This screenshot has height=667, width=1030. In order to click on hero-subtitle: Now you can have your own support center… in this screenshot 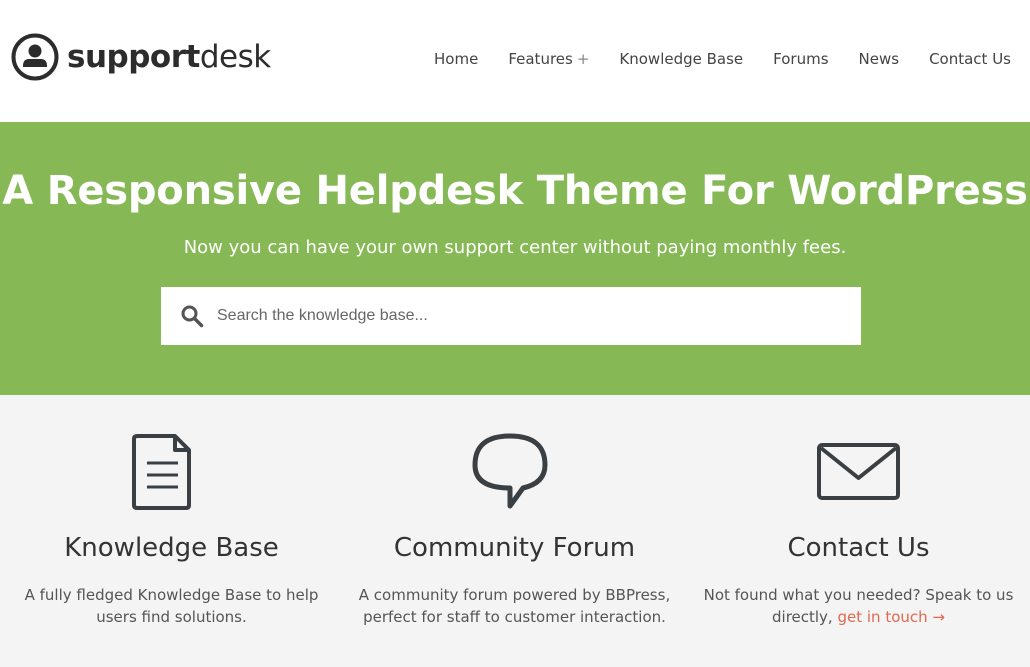, I will do `click(515, 247)`.